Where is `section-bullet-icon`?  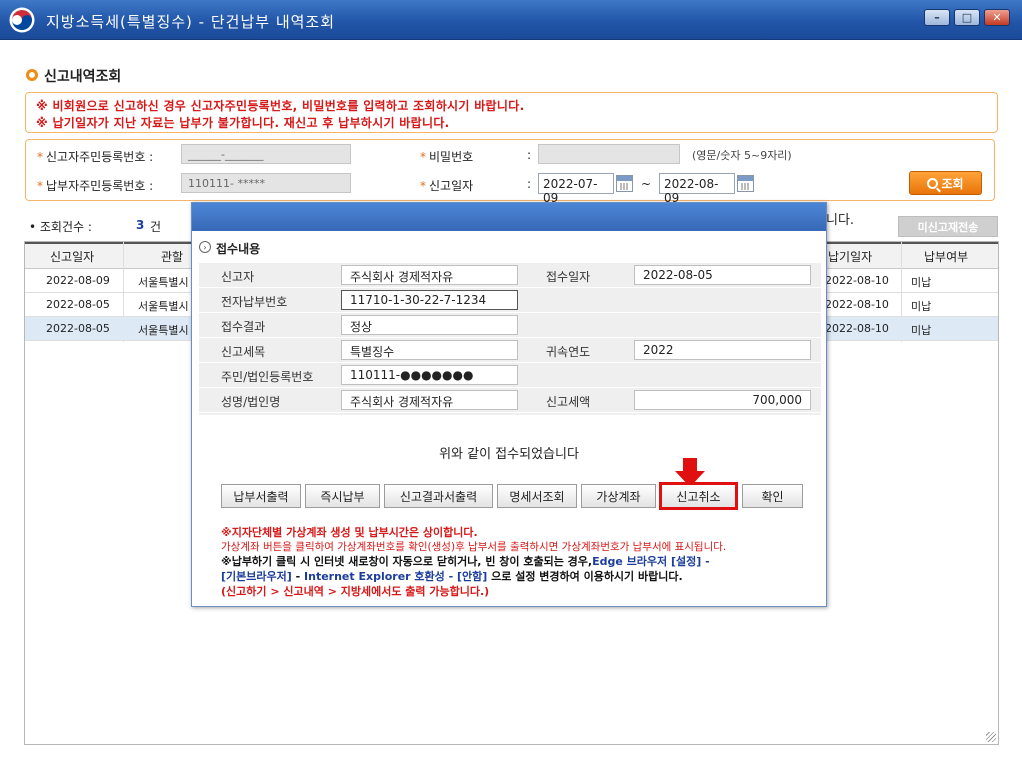 section-bullet-icon is located at coordinates (32, 75).